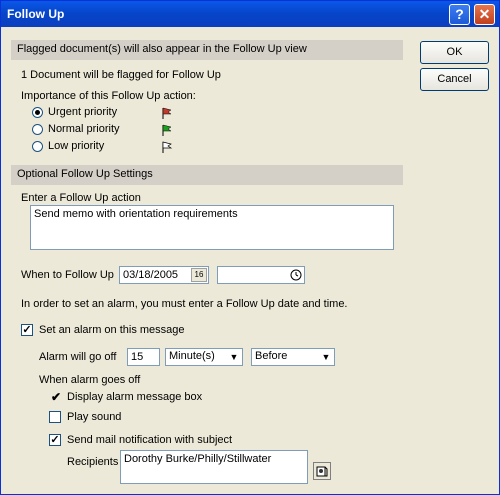 The height and width of the screenshot is (495, 500). What do you see at coordinates (37, 146) in the screenshot?
I see `low-priority-radio` at bounding box center [37, 146].